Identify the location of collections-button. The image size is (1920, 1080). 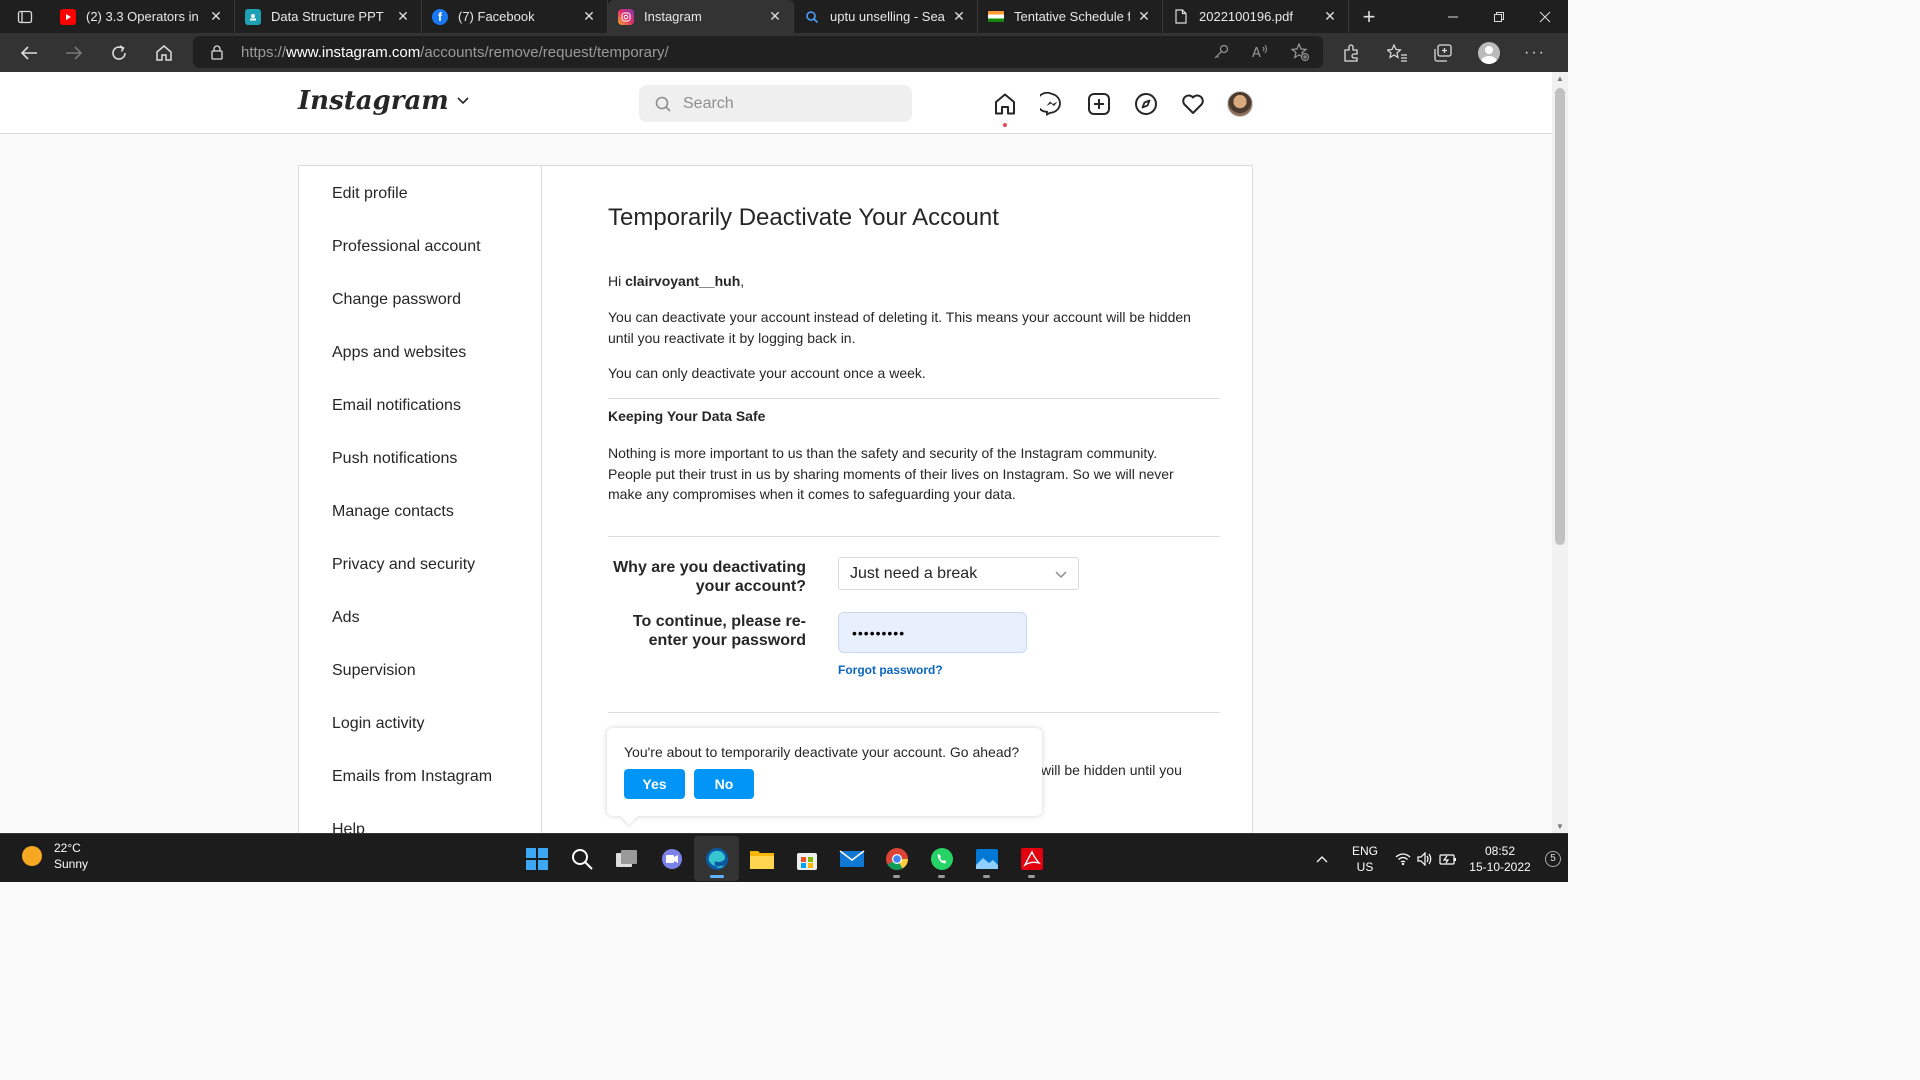
(1443, 52).